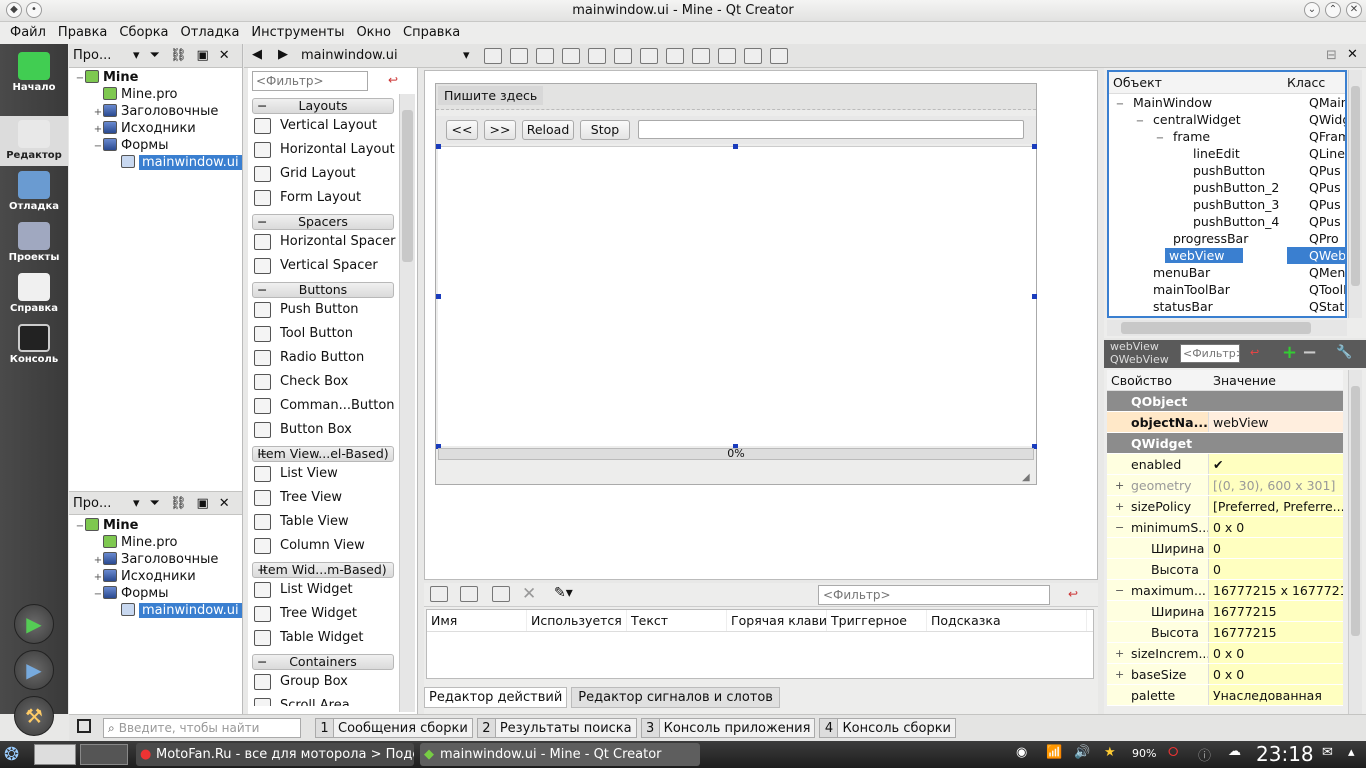 The image size is (1366, 768). What do you see at coordinates (323, 662) in the screenshot?
I see `widget-category: − Containers` at bounding box center [323, 662].